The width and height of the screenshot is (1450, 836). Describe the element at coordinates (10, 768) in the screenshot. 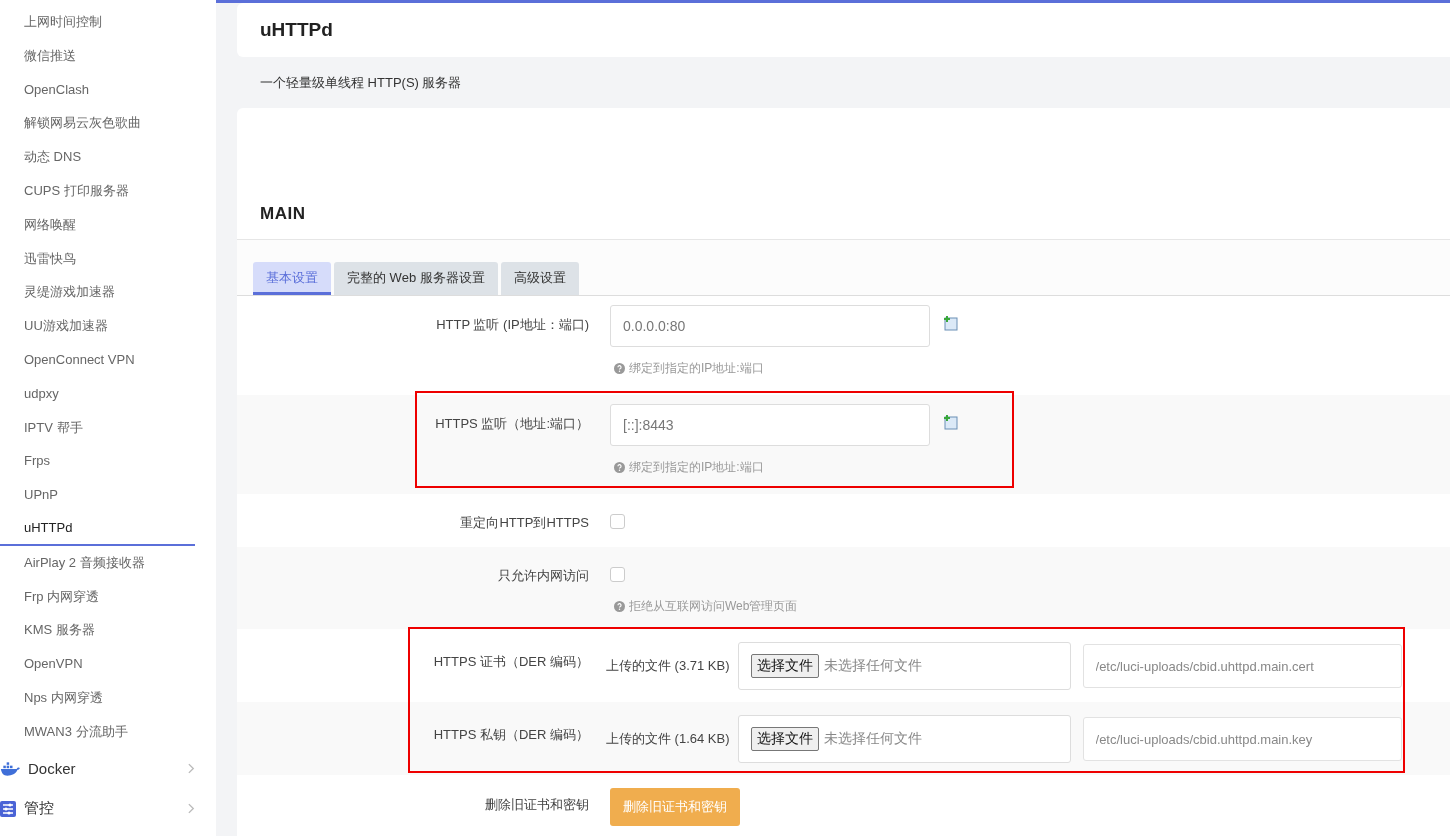

I see `whale-icon` at that location.